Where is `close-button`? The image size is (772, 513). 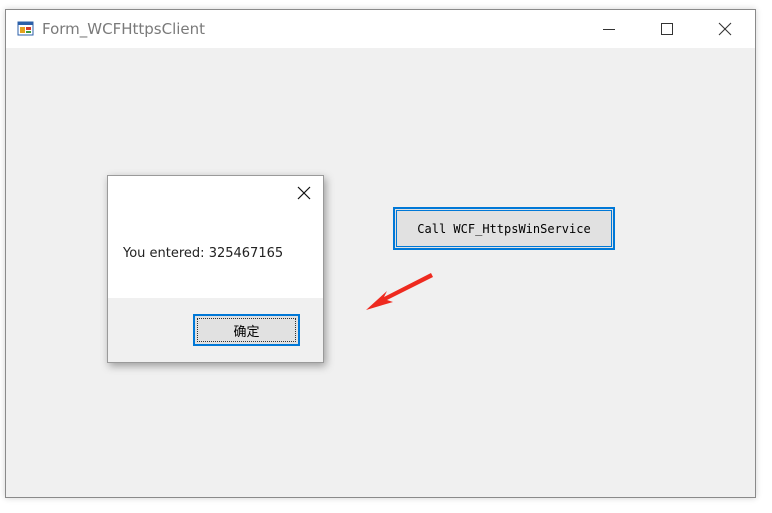
close-button is located at coordinates (725, 29).